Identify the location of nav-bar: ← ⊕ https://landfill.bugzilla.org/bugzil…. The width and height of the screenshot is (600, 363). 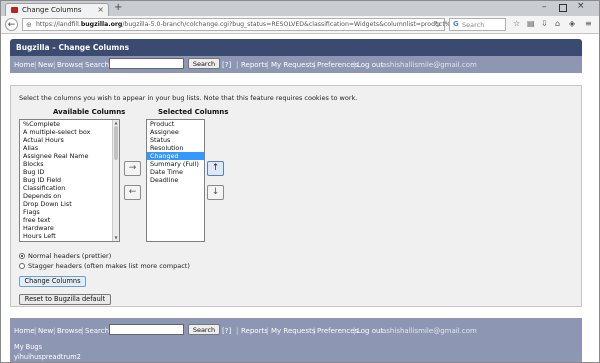
(300, 25).